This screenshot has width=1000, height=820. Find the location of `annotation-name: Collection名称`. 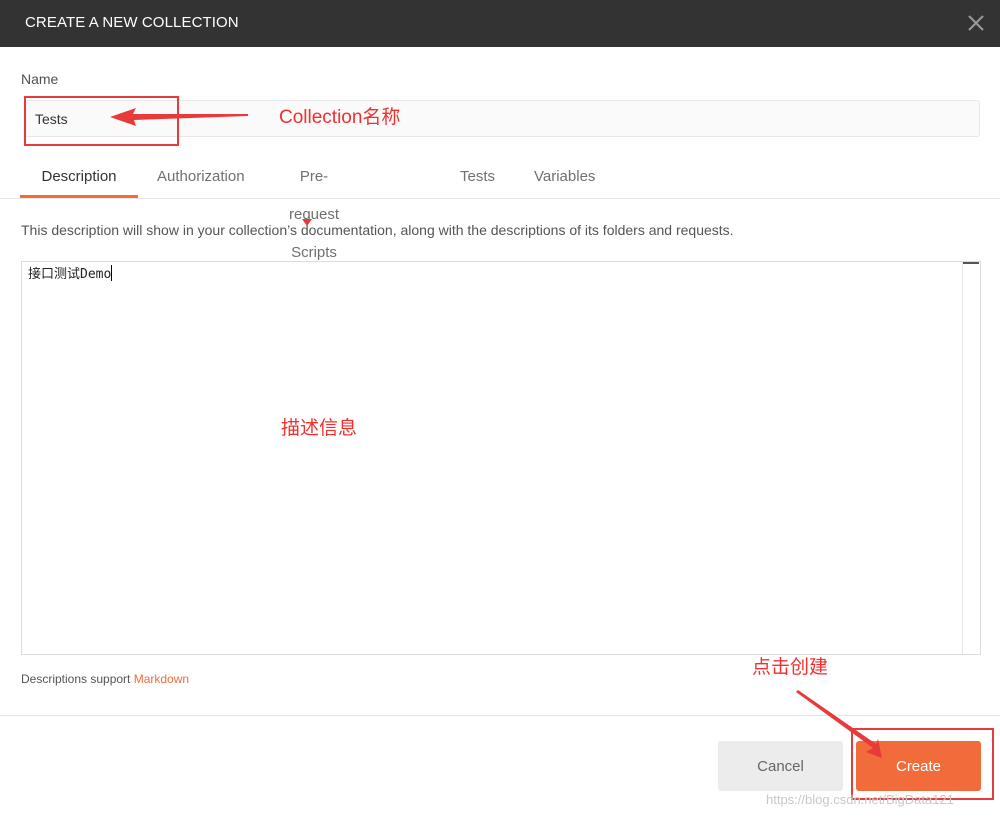

annotation-name: Collection名称 is located at coordinates (340, 117).